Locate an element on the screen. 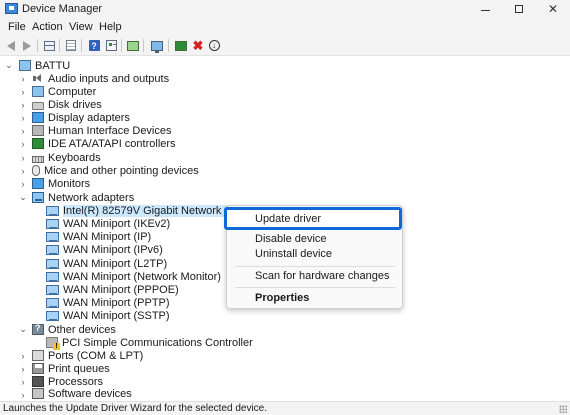 Image resolution: width=570 pixels, height=415 pixels. menu-item-update-driver: Update driver is located at coordinates (313, 218).